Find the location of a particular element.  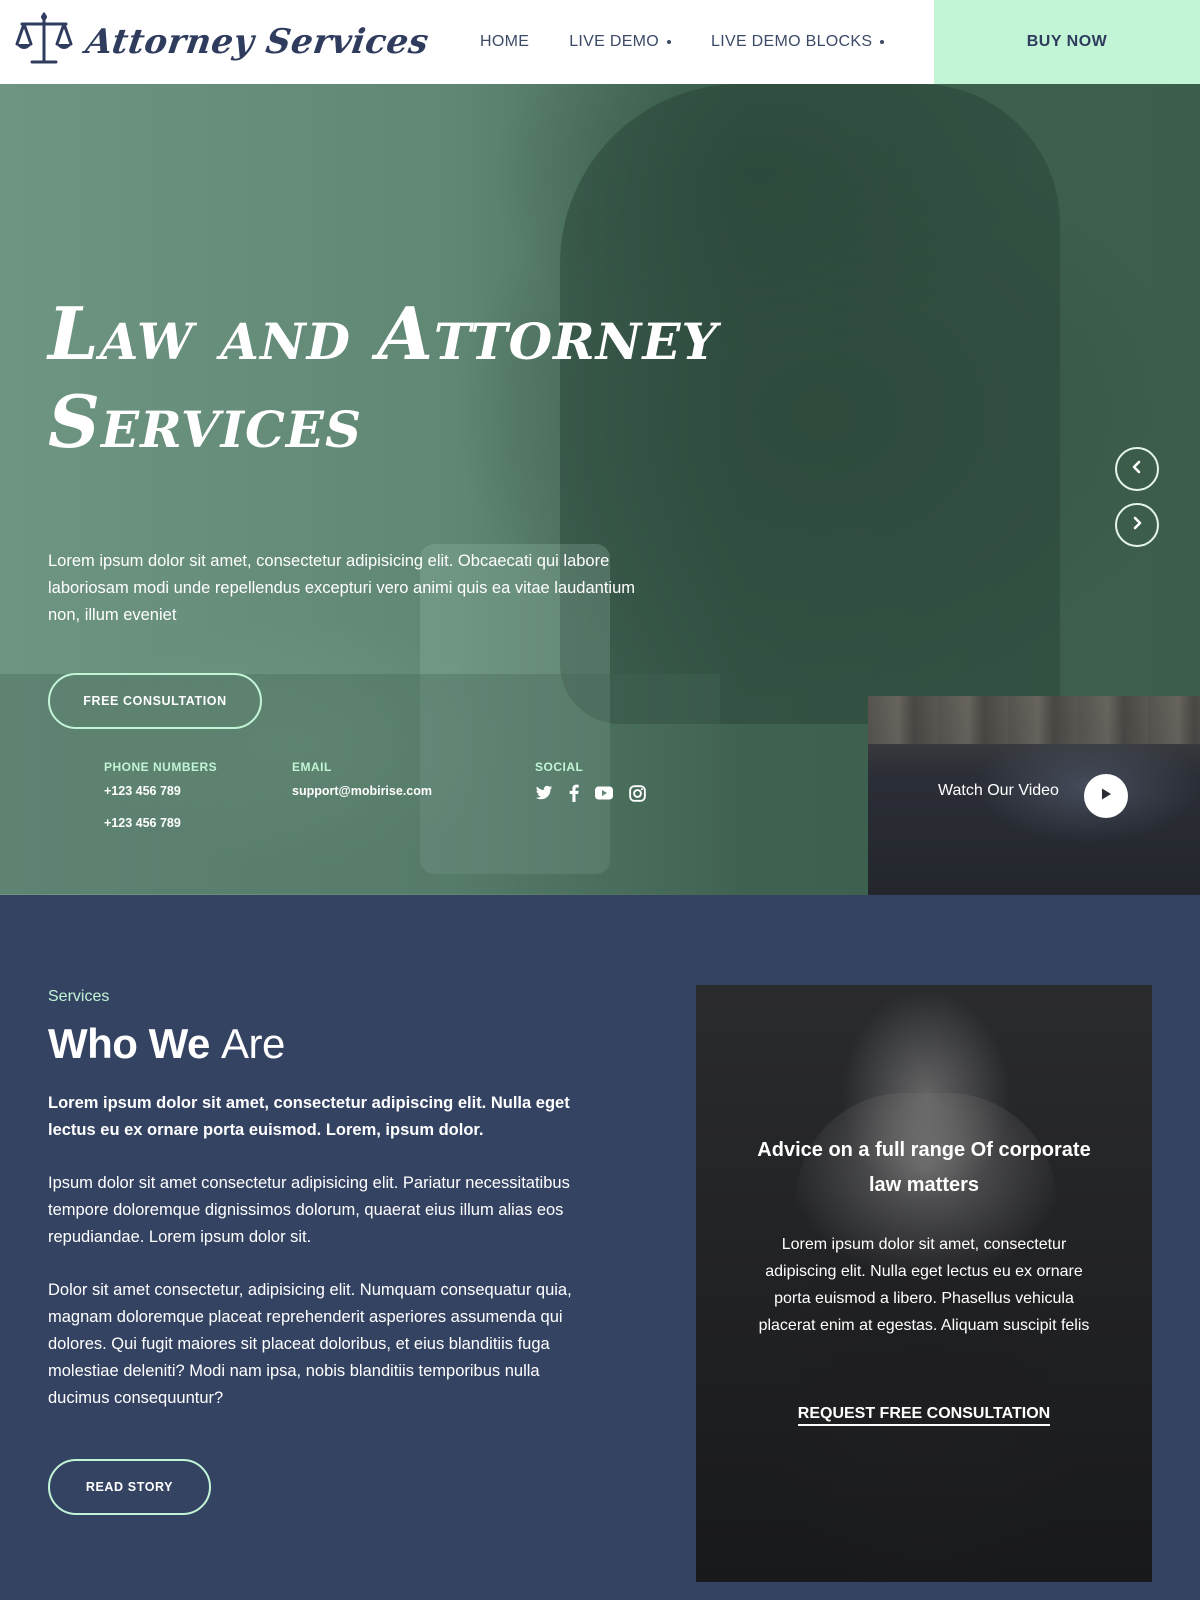

scales-icon is located at coordinates (44, 41).